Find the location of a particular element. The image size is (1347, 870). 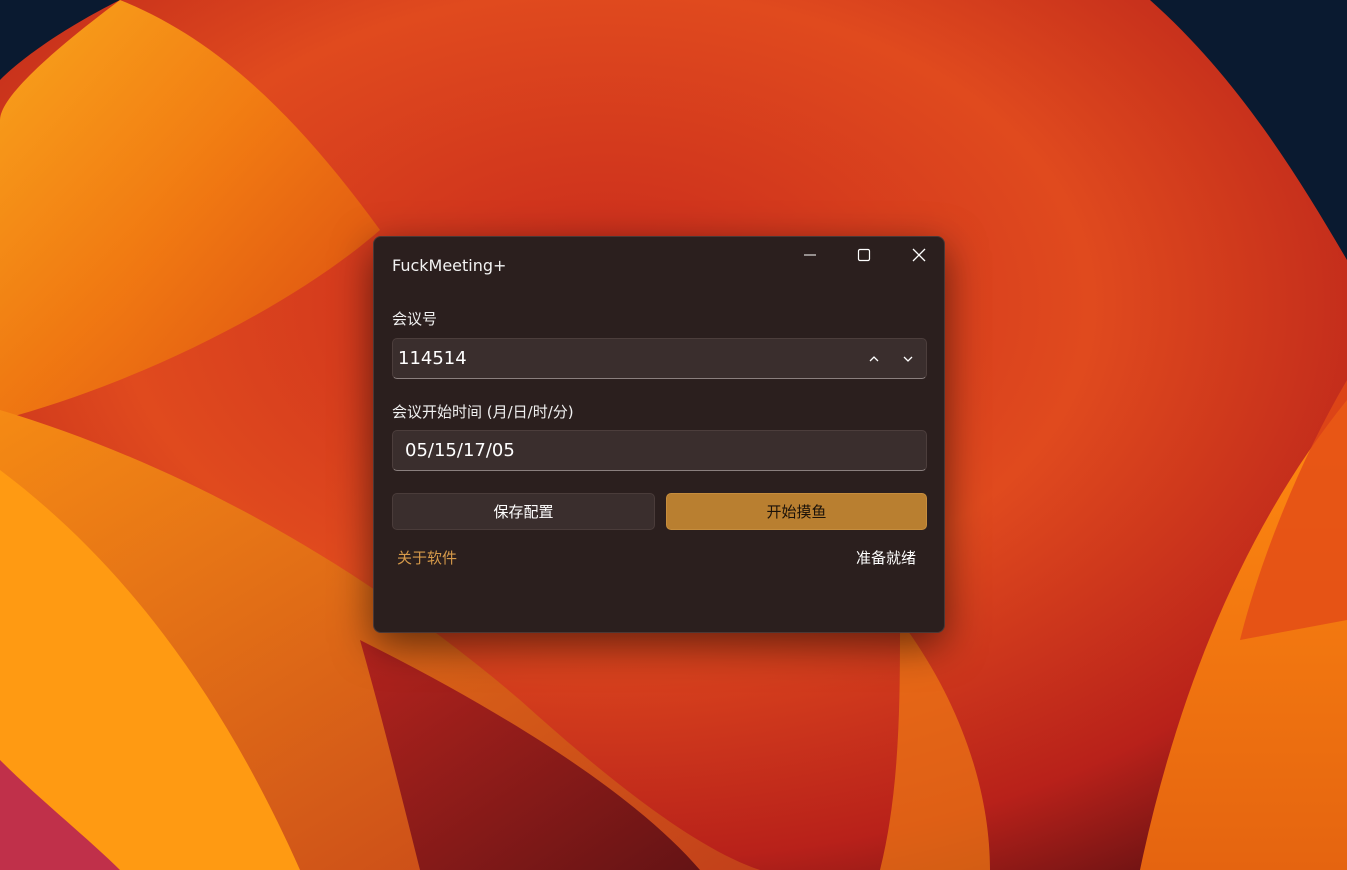

maximize-icon is located at coordinates (864, 255).